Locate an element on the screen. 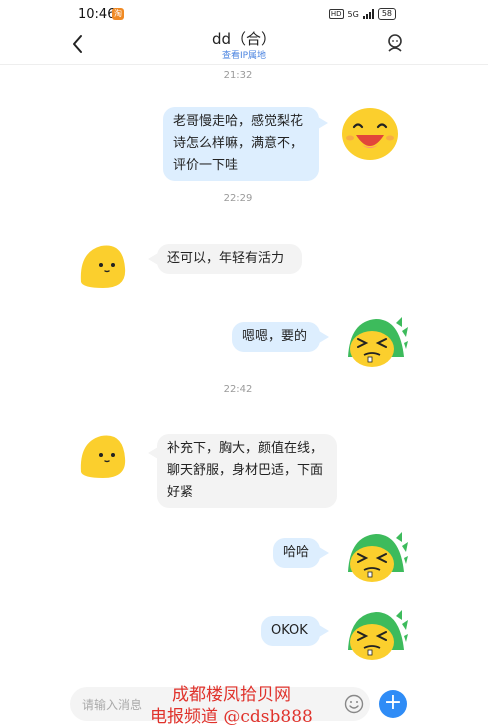 The width and height of the screenshot is (488, 727). message-bubble-sent: 嗯嗯，要的 is located at coordinates (276, 337).